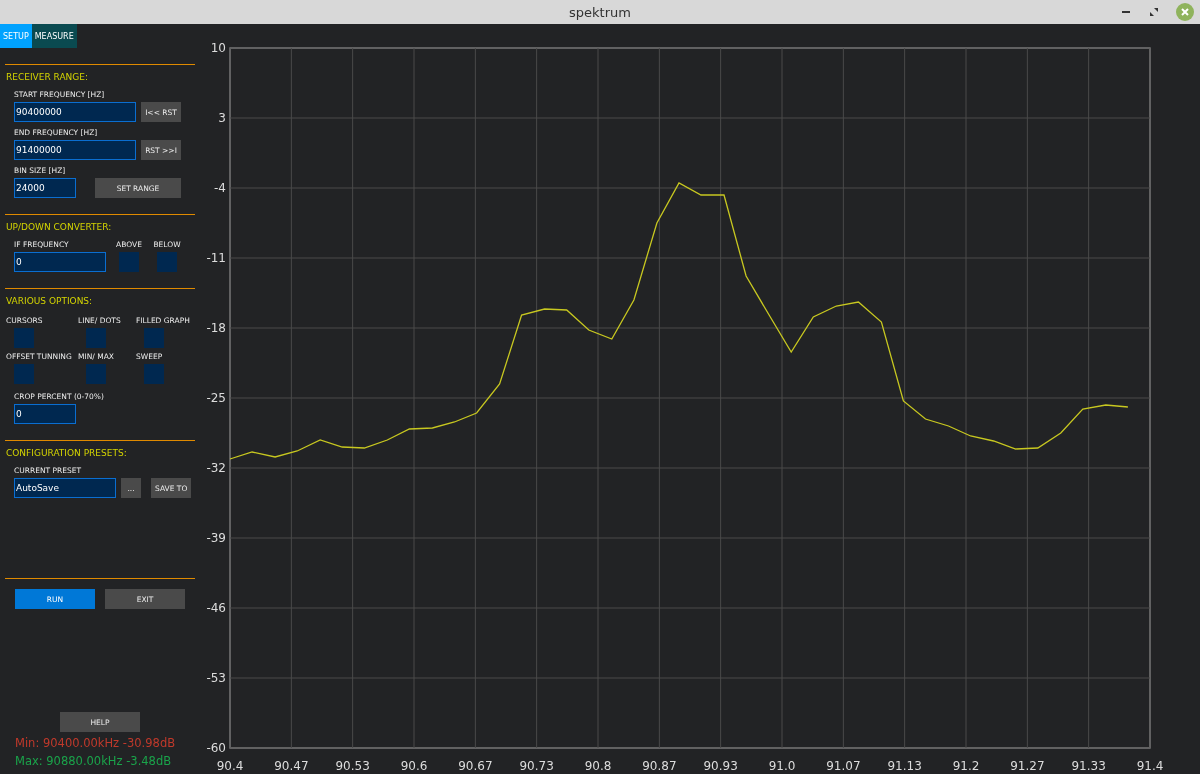  What do you see at coordinates (600, 12) in the screenshot?
I see `window-title: spektrum` at bounding box center [600, 12].